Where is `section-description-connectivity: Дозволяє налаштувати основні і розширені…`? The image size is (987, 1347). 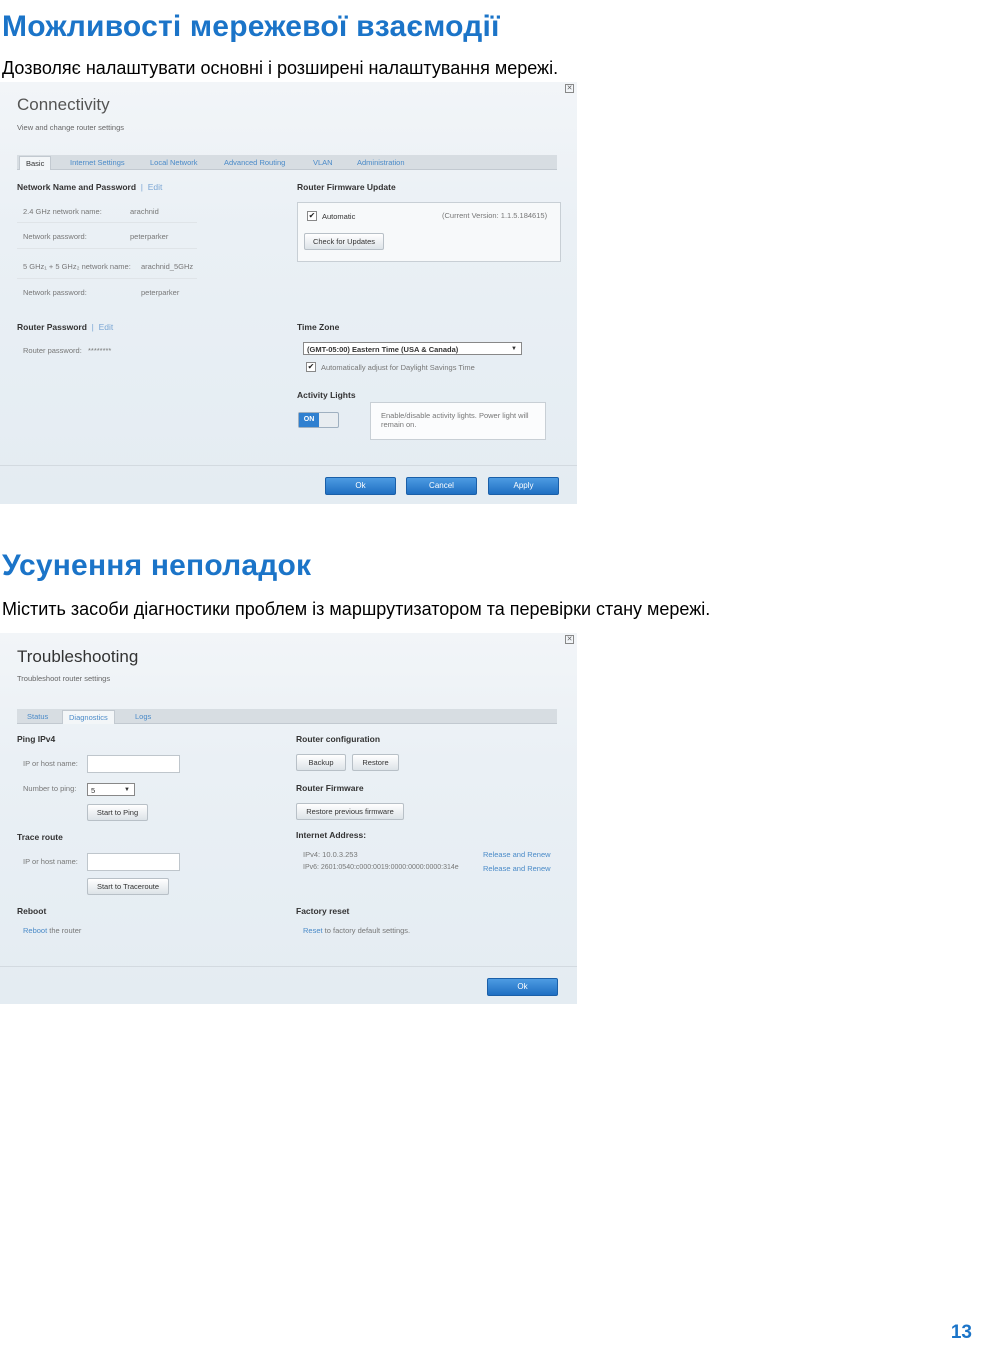
section-description-connectivity: Дозволяє налаштувати основні і розширені… is located at coordinates (280, 68).